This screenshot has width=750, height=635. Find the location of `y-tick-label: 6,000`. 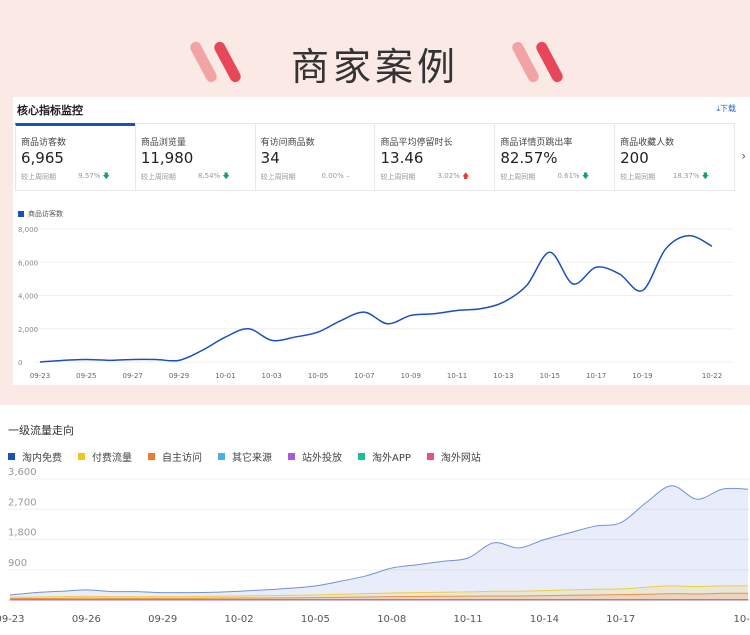

y-tick-label: 6,000 is located at coordinates (28, 263).